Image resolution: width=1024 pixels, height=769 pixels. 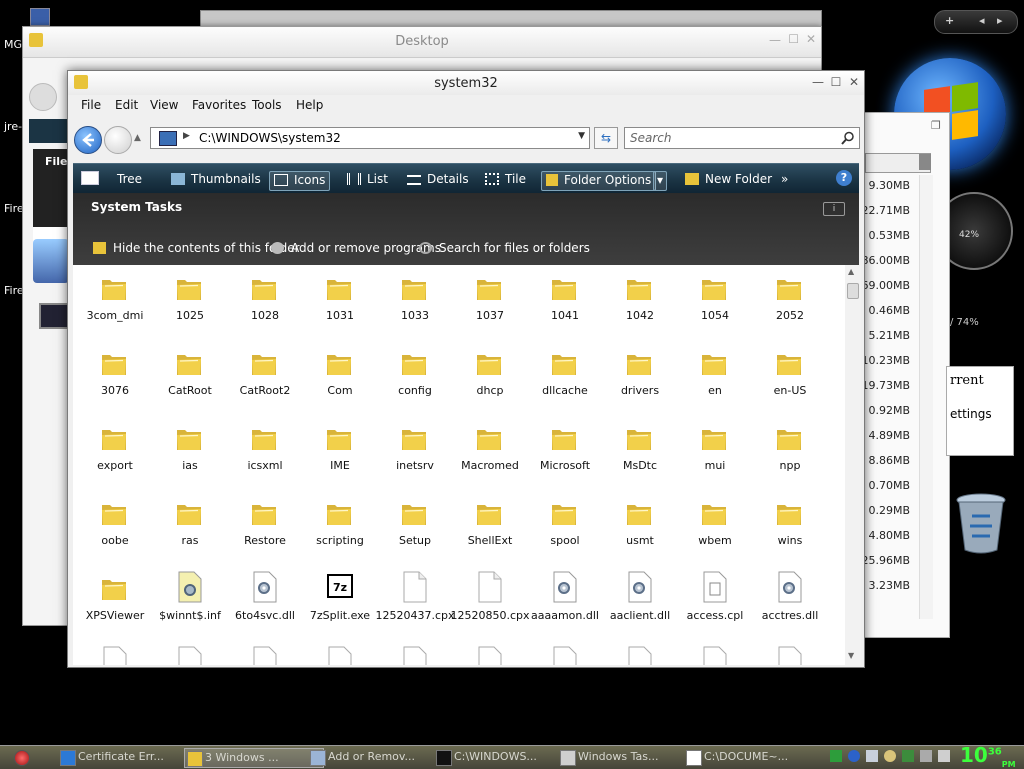 I want to click on search-box: Search, so click(x=742, y=138).